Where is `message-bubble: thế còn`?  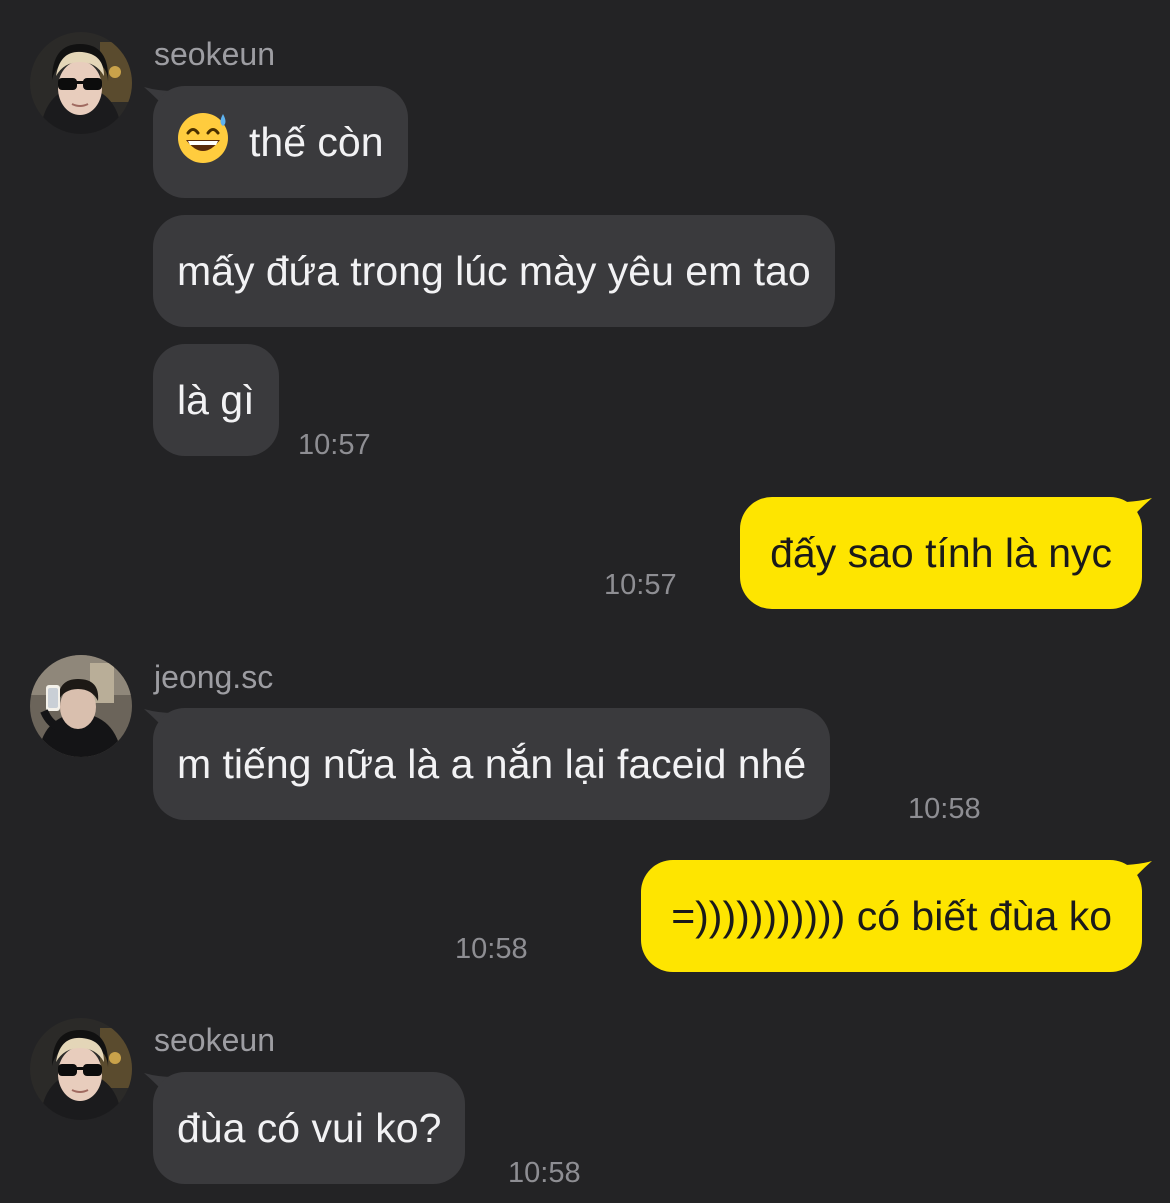 message-bubble: thế còn is located at coordinates (280, 142).